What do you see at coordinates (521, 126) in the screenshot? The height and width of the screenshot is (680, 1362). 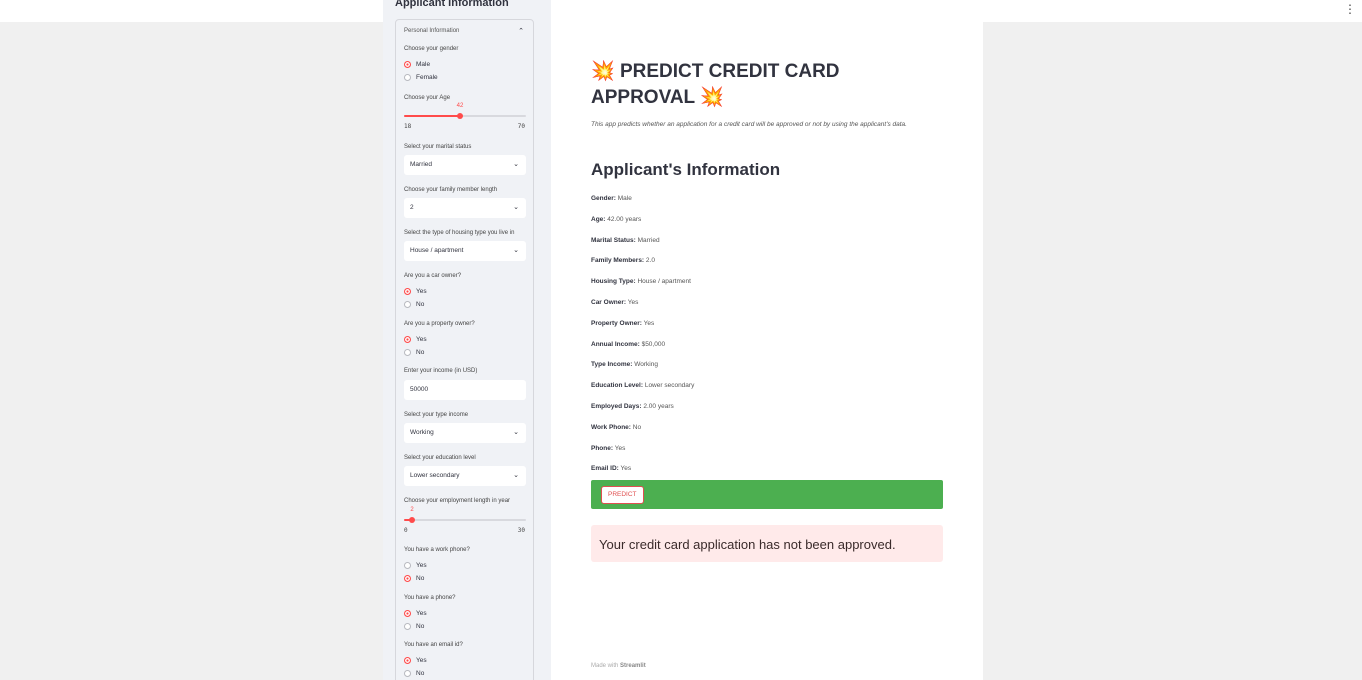 I see `age-slider-max: 70` at bounding box center [521, 126].